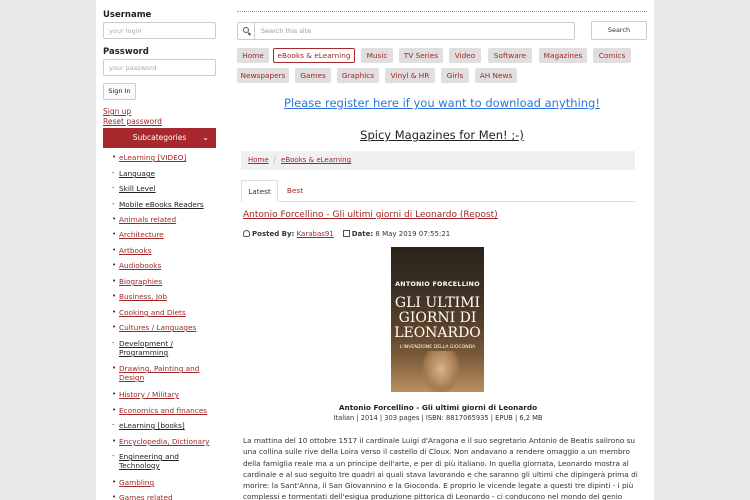 This screenshot has height=500, width=750. I want to click on category-link: Economics and finances, so click(163, 410).